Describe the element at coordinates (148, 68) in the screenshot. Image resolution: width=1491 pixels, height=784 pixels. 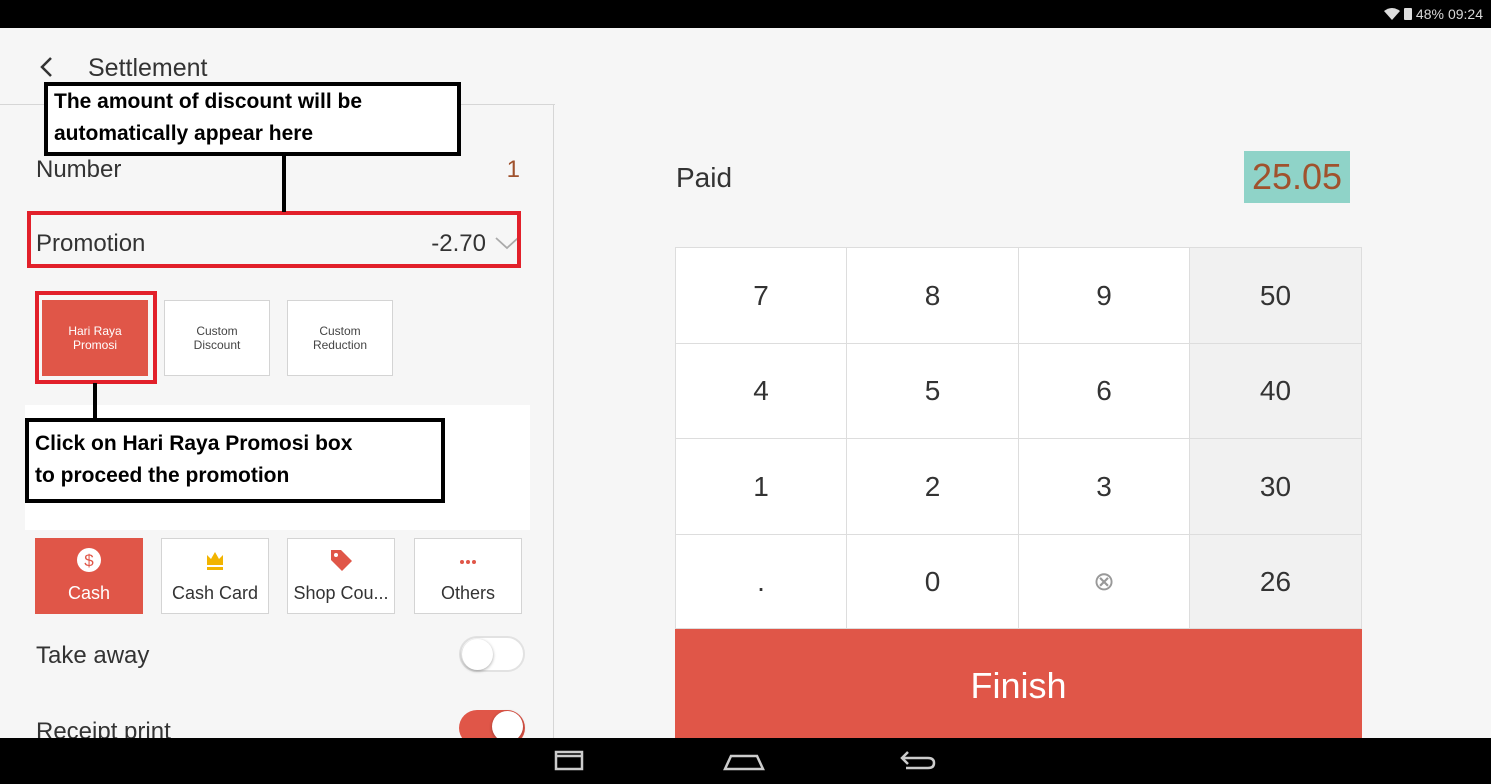
I see `page-title: Settlement` at that location.